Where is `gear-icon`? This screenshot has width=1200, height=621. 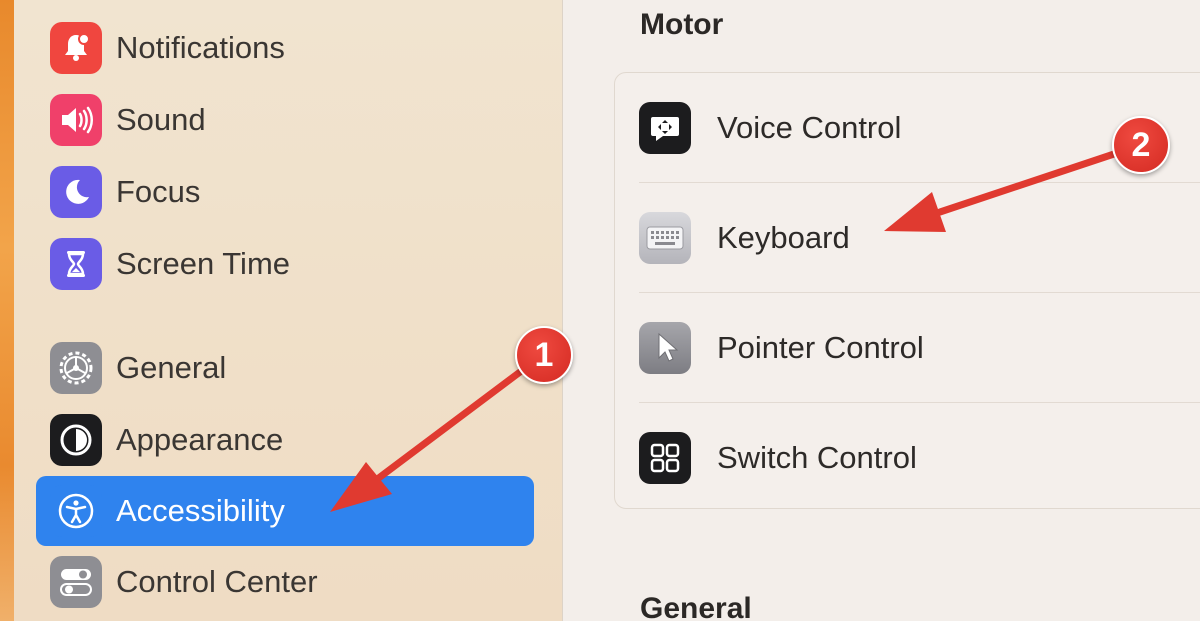
gear-icon is located at coordinates (76, 368).